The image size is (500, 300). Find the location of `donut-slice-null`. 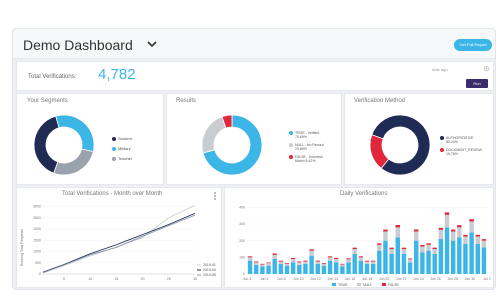

donut-slice-null is located at coordinates (214, 135).